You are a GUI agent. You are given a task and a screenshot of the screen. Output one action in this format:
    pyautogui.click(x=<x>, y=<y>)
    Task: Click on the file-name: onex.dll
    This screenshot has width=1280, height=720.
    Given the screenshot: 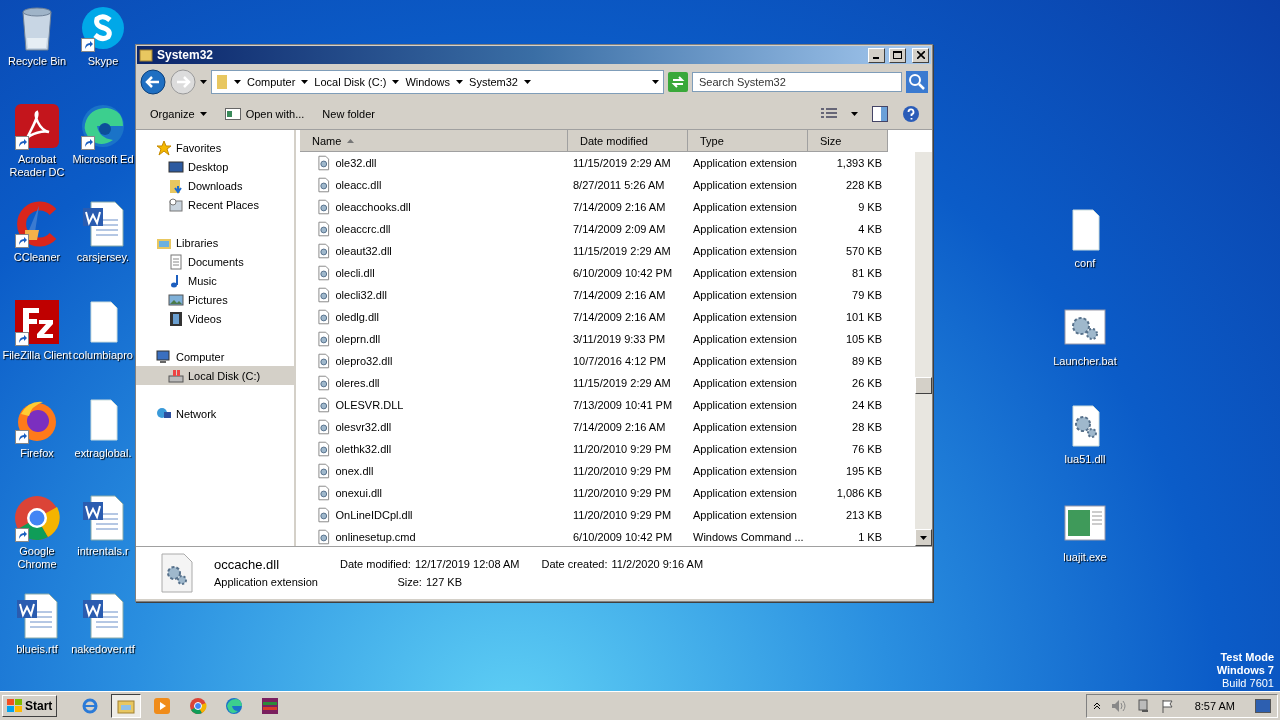 What is the action you would take?
    pyautogui.click(x=451, y=471)
    